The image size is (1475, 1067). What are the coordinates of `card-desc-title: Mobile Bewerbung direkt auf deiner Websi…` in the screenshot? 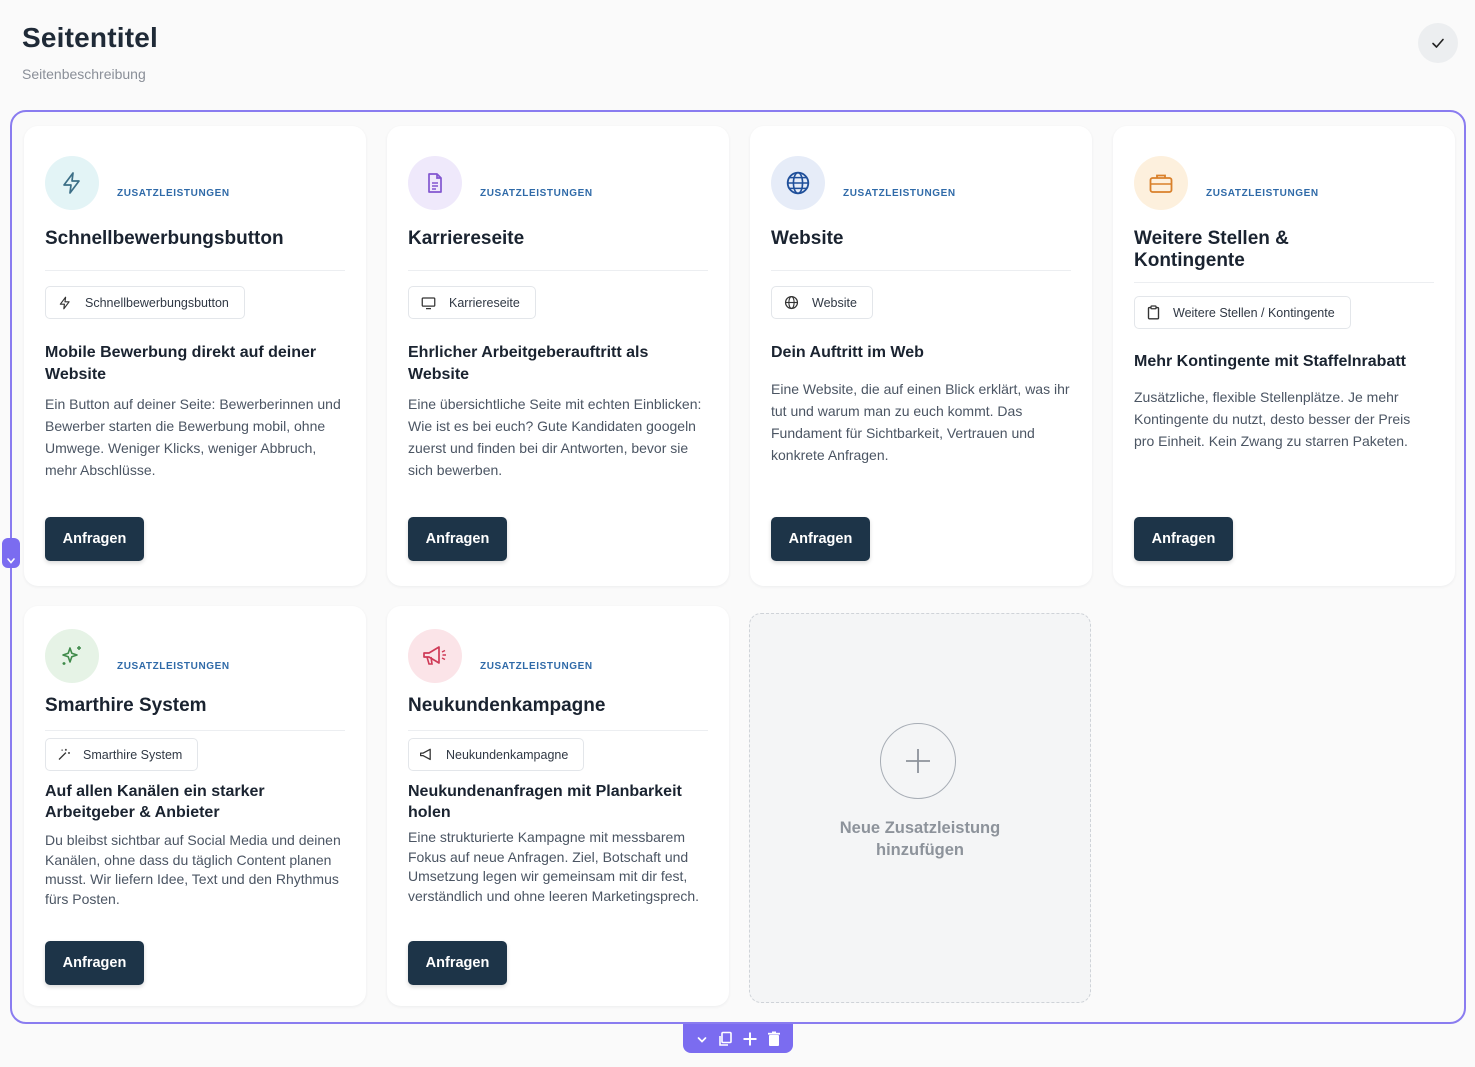 It's located at (181, 363).